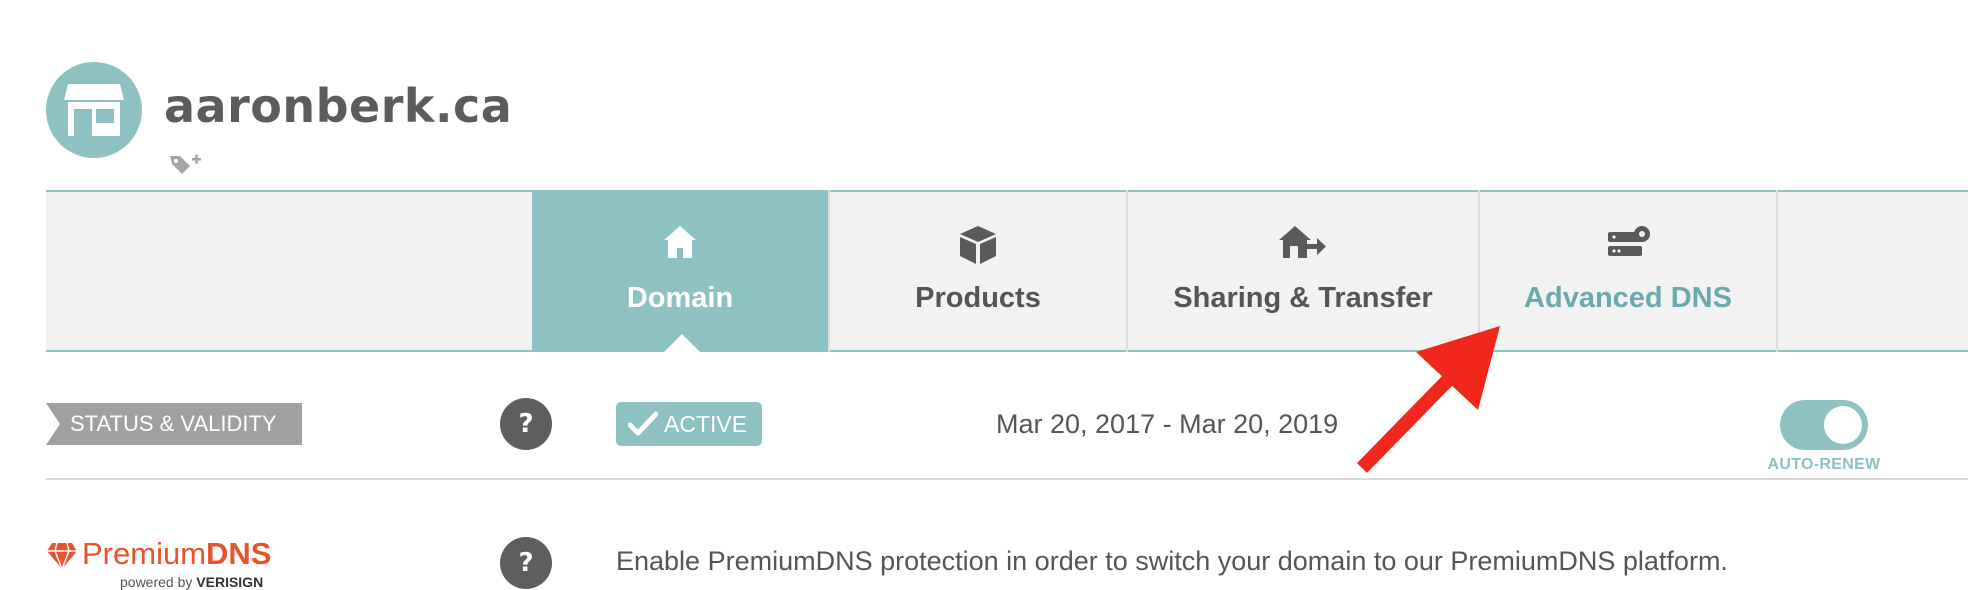  Describe the element at coordinates (53, 424) in the screenshot. I see `label-notch` at that location.